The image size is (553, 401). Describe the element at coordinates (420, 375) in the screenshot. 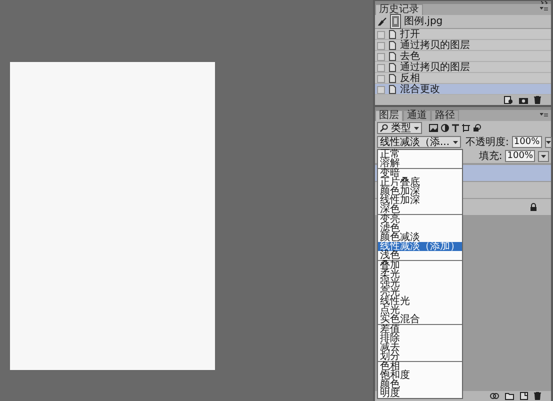

I see `menu-item: 饱和度` at that location.